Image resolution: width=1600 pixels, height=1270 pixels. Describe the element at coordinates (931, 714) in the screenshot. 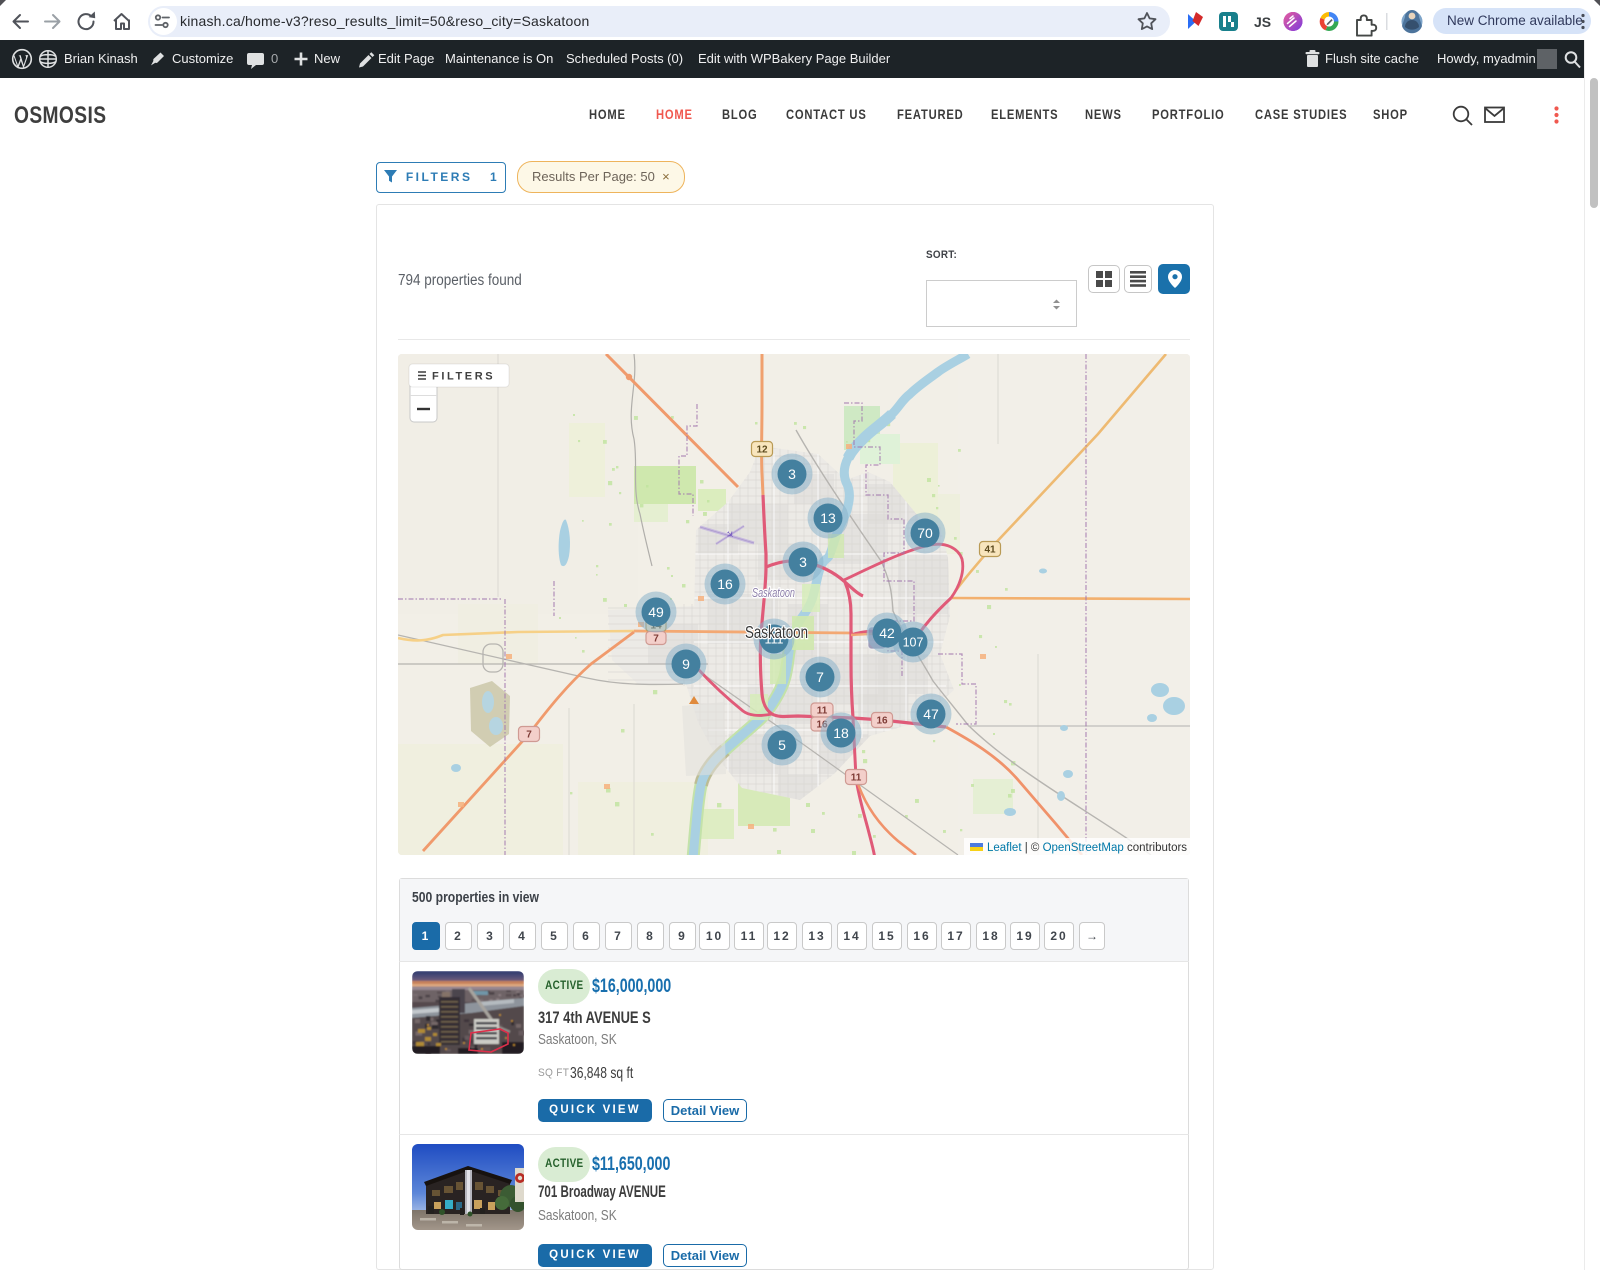

I see `svg-text: 47` at that location.